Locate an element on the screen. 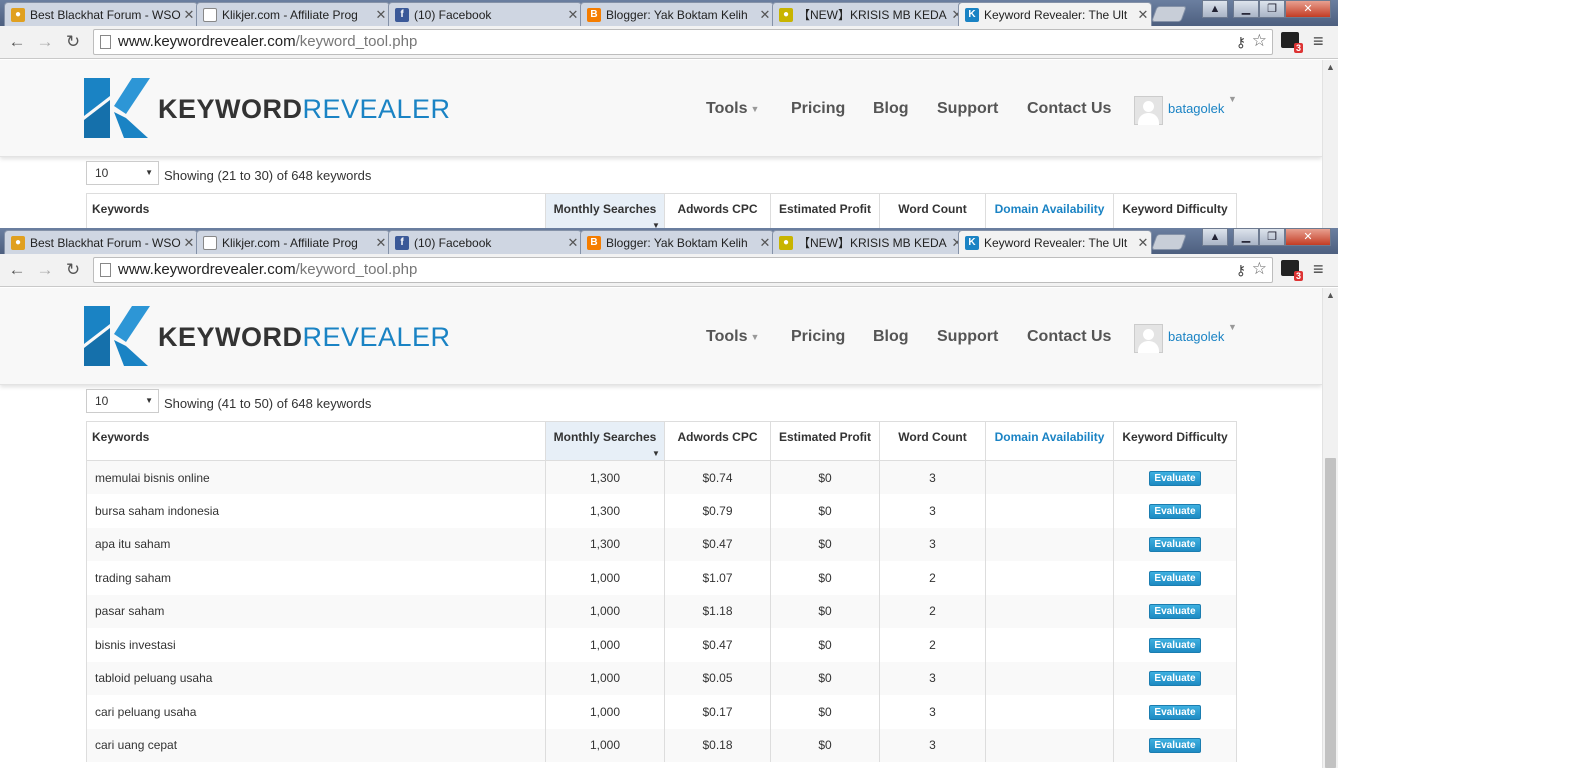 This screenshot has width=1594, height=768. forum-favicon-icon: ● is located at coordinates (18, 14).